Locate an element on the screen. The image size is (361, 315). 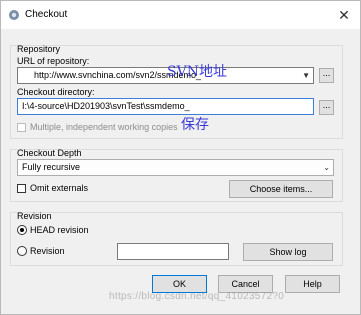
checkout-depth-group-label: Checkout Depth is located at coordinates (49, 153).